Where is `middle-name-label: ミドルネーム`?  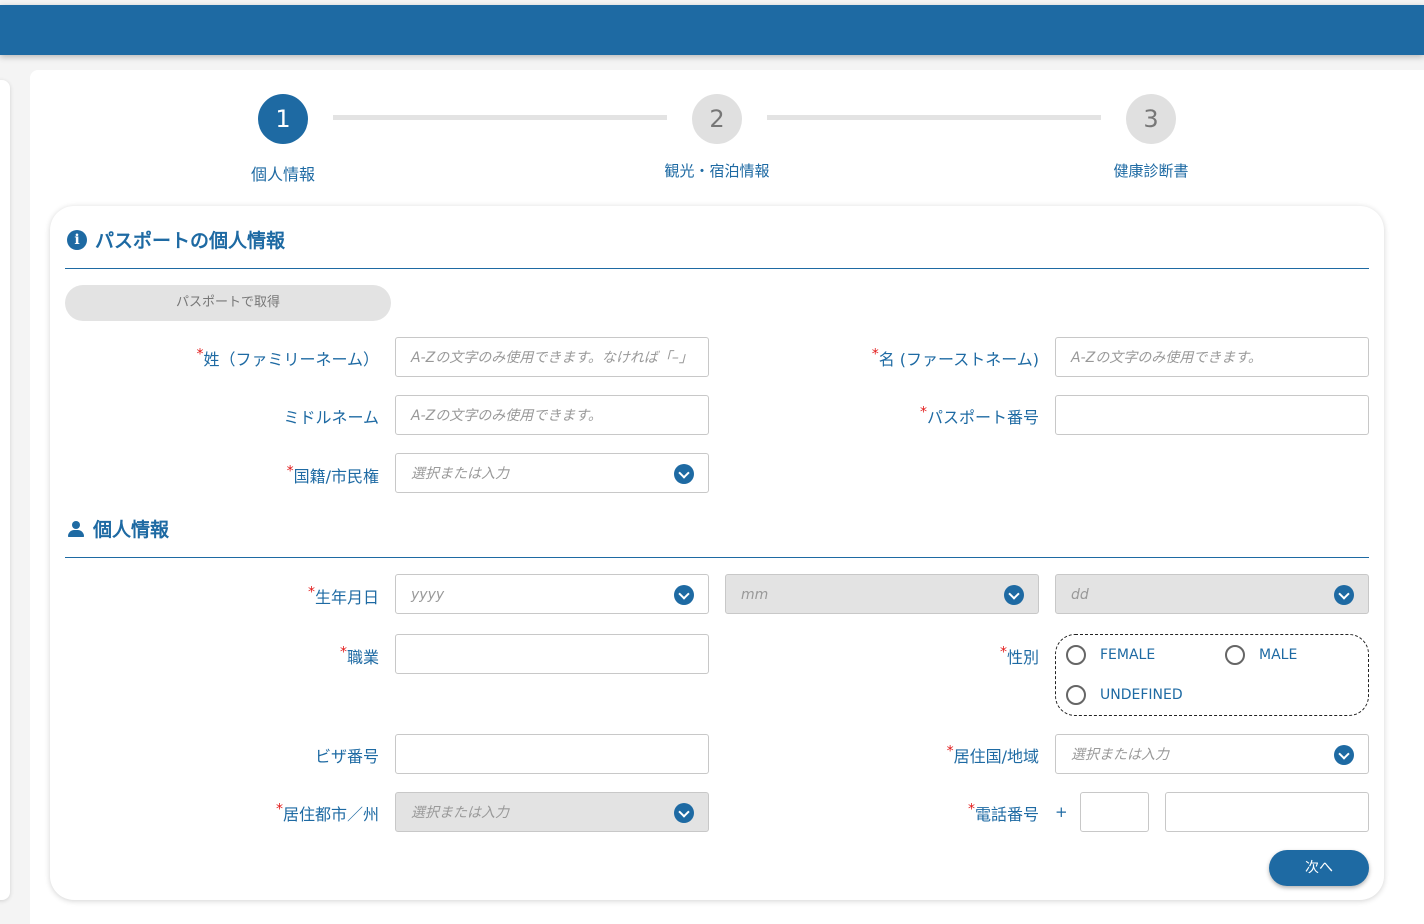 middle-name-label: ミドルネーム is located at coordinates (331, 417).